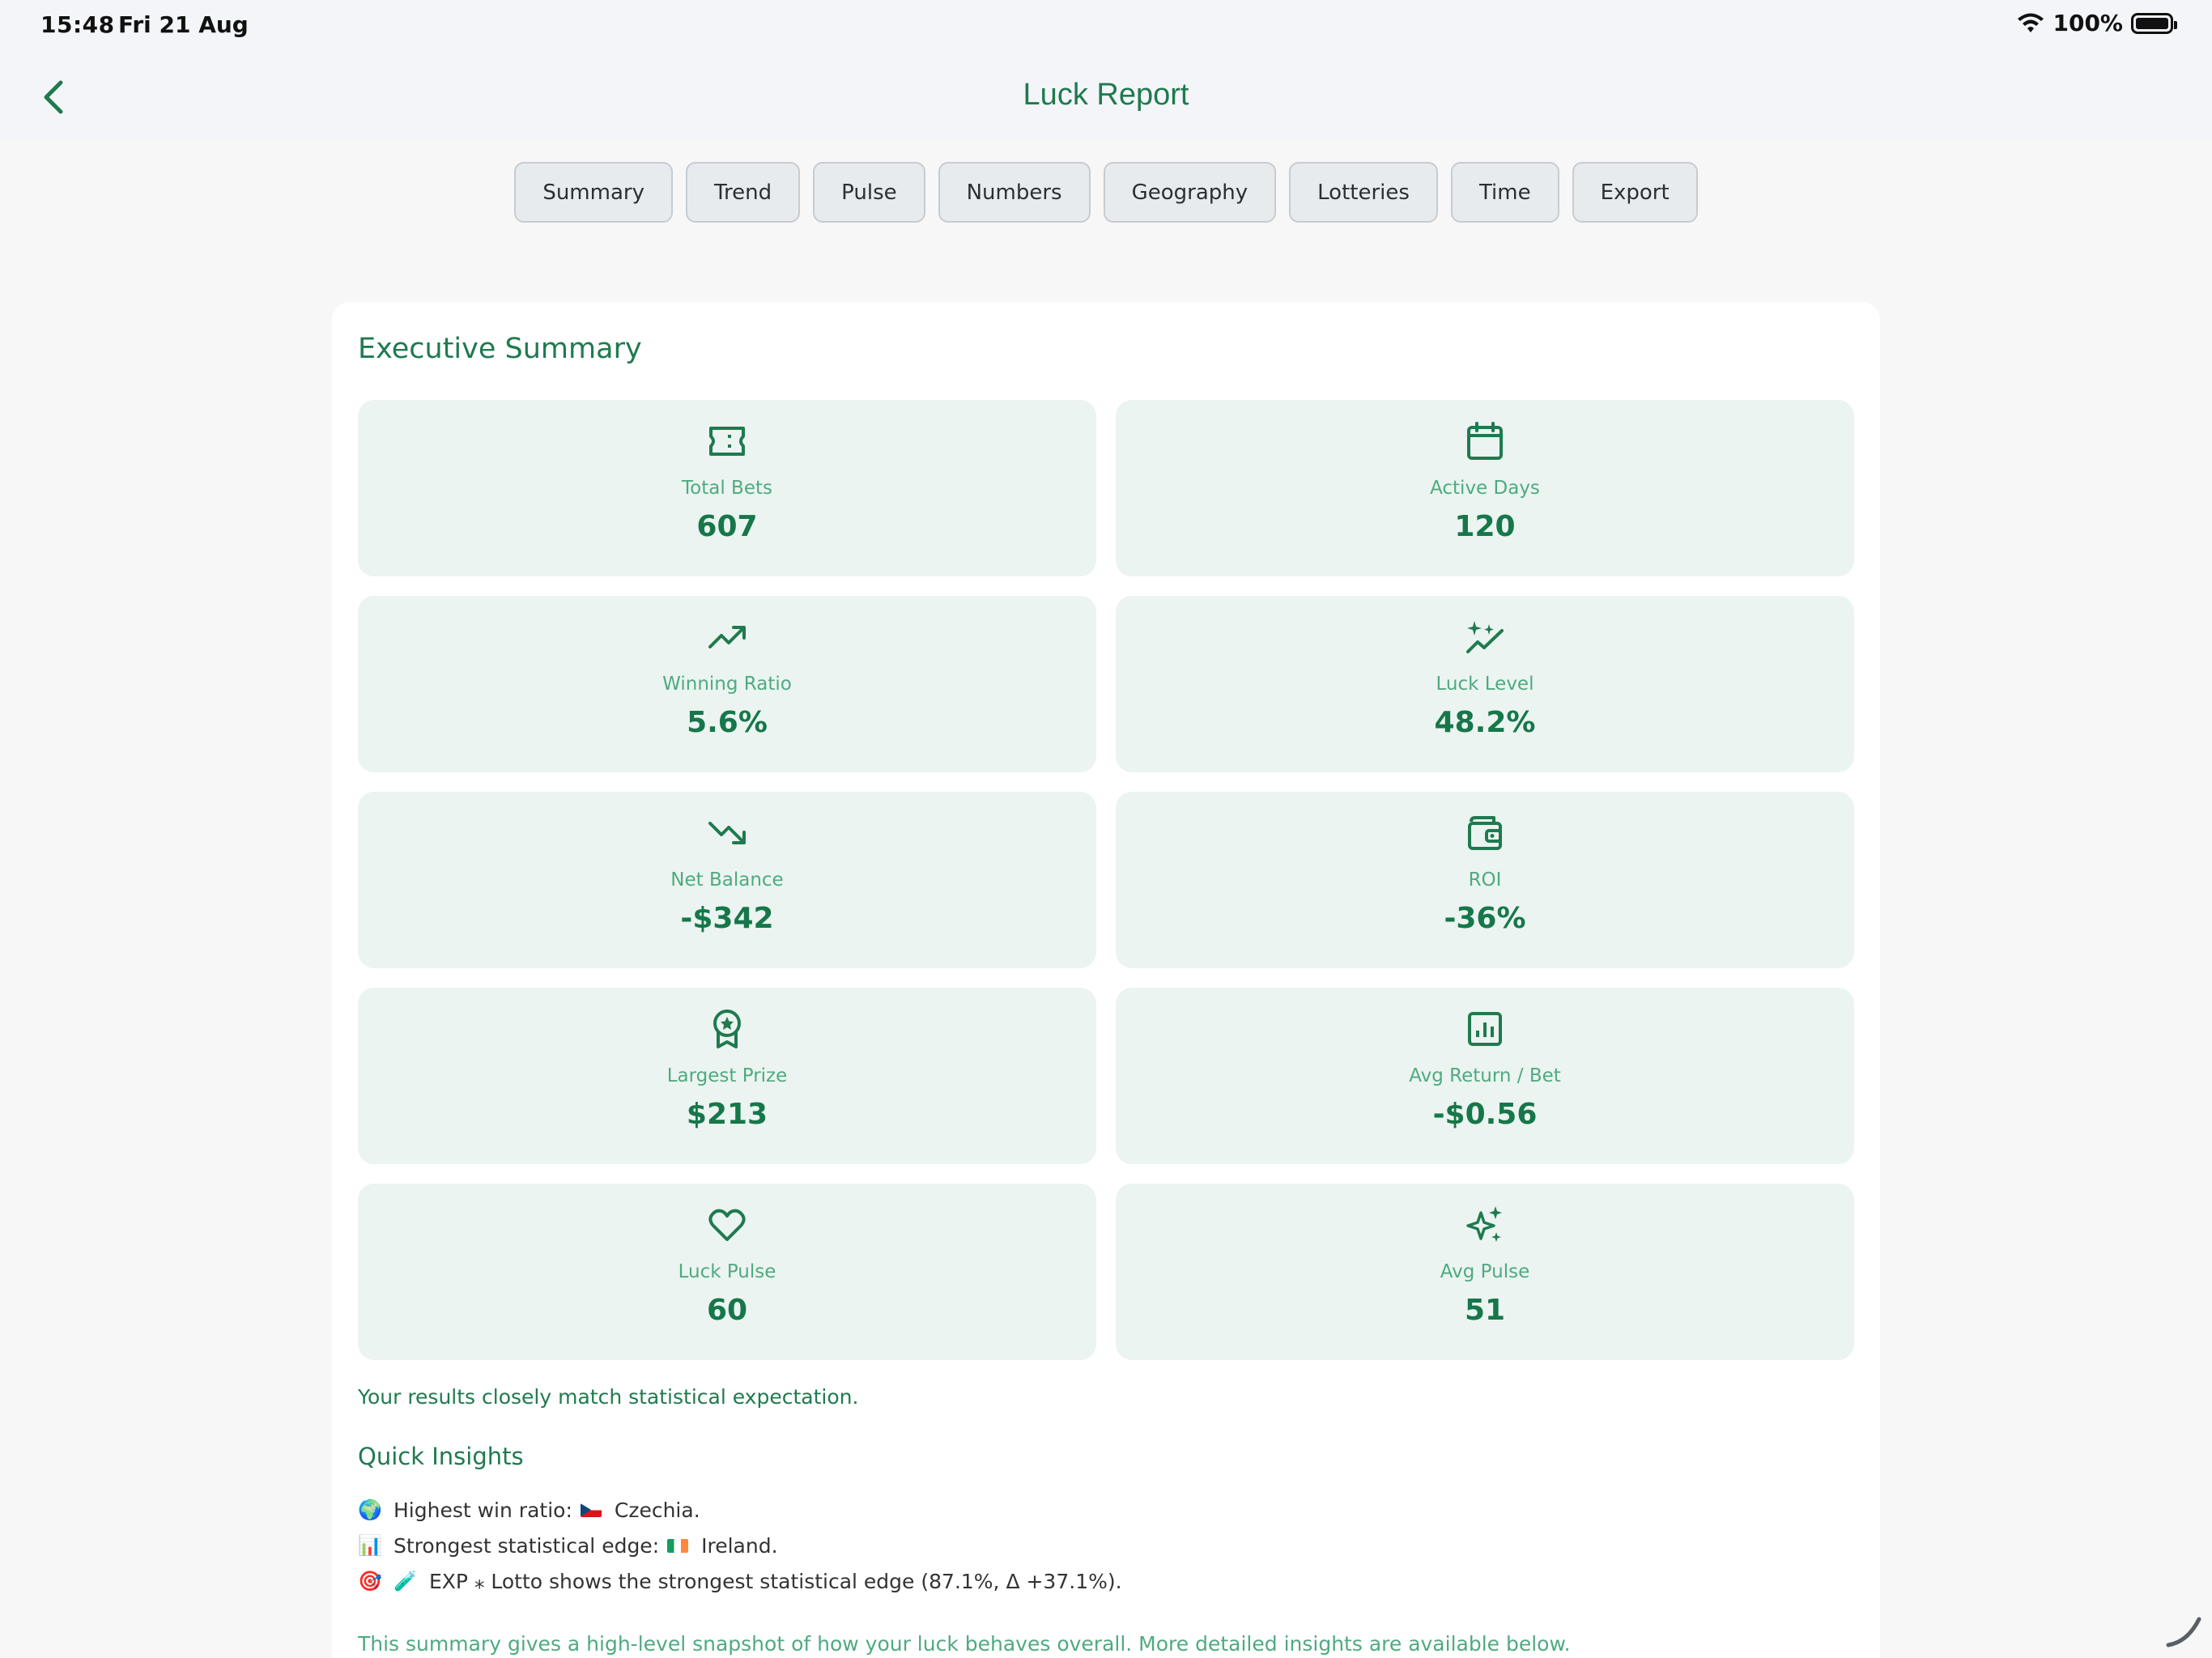  I want to click on metric-value: -$0.56, so click(1485, 1114).